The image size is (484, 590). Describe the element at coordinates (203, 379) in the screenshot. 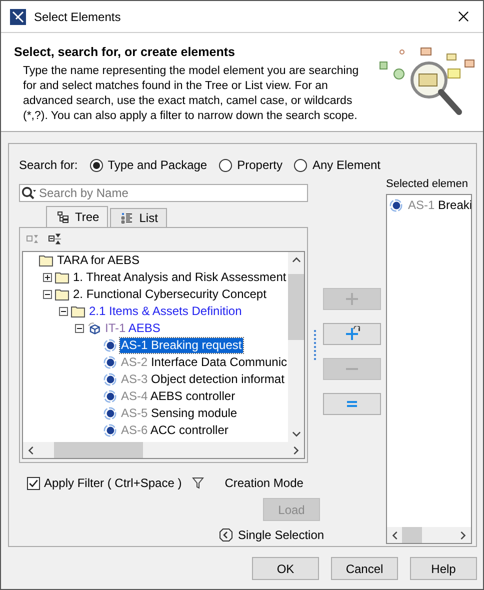

I see `tree-item: AS-3 Object detection informat` at that location.